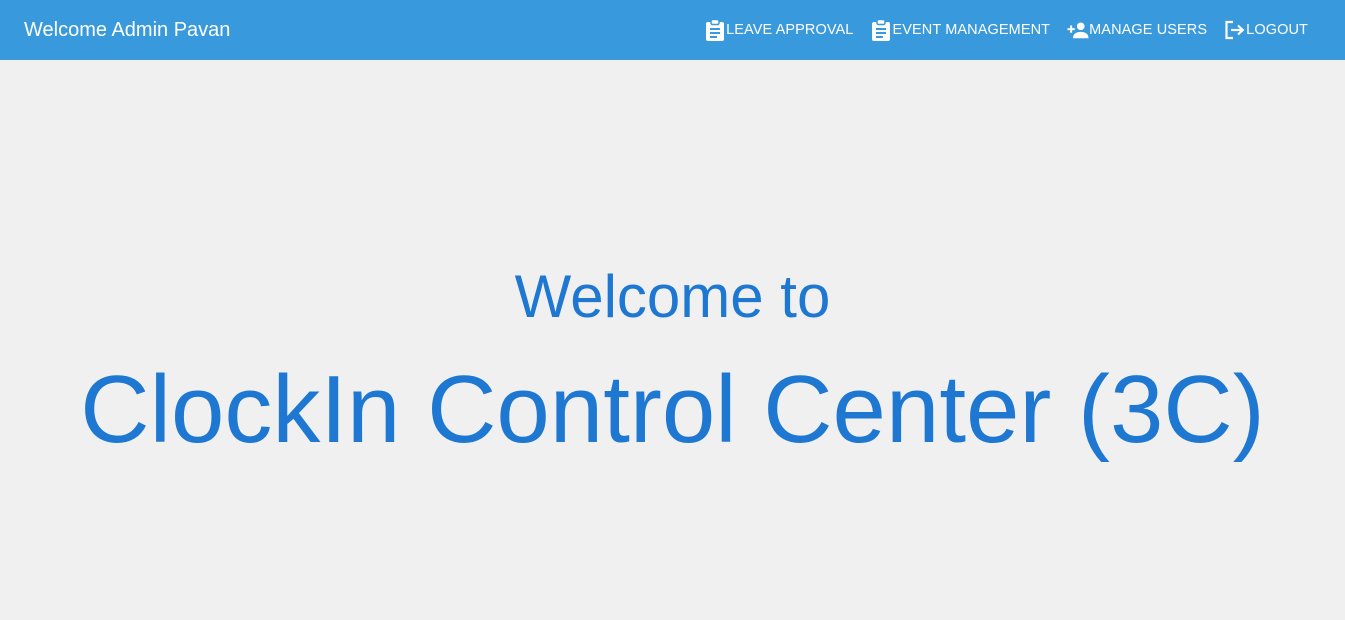  I want to click on manage-users-button: MANAGE USERS, so click(1137, 30).